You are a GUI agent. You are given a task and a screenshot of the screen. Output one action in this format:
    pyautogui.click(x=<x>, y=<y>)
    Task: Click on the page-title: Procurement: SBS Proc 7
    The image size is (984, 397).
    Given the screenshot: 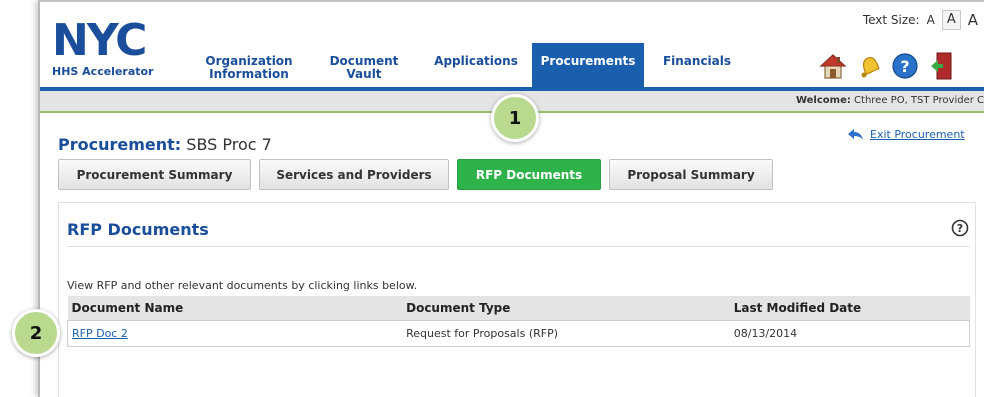 What is the action you would take?
    pyautogui.click(x=165, y=144)
    